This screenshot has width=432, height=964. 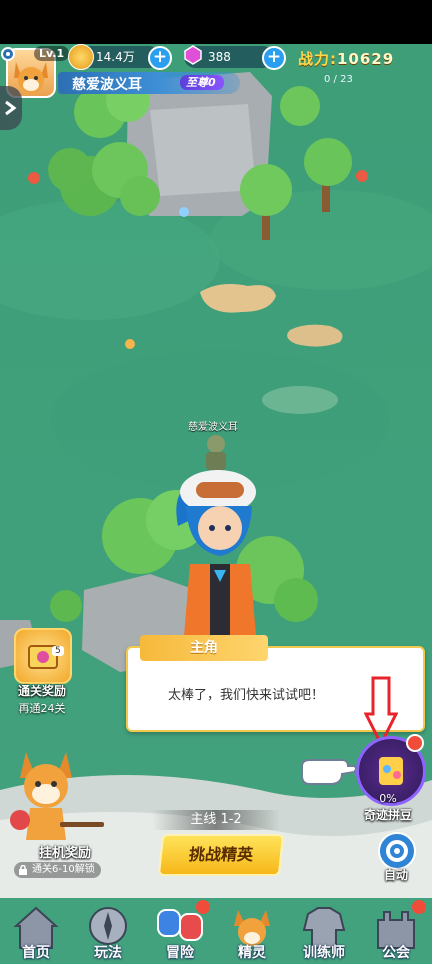 I want to click on dialog-speaker: 主角, so click(x=204, y=648).